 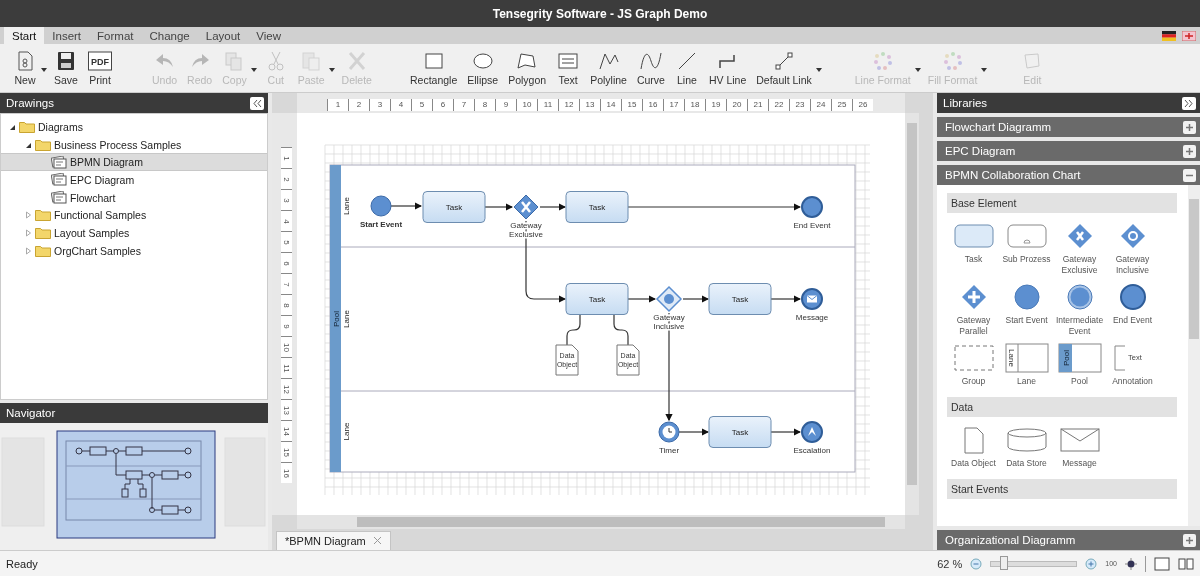 What do you see at coordinates (31, 413) in the screenshot?
I see `panel-title: Navigator` at bounding box center [31, 413].